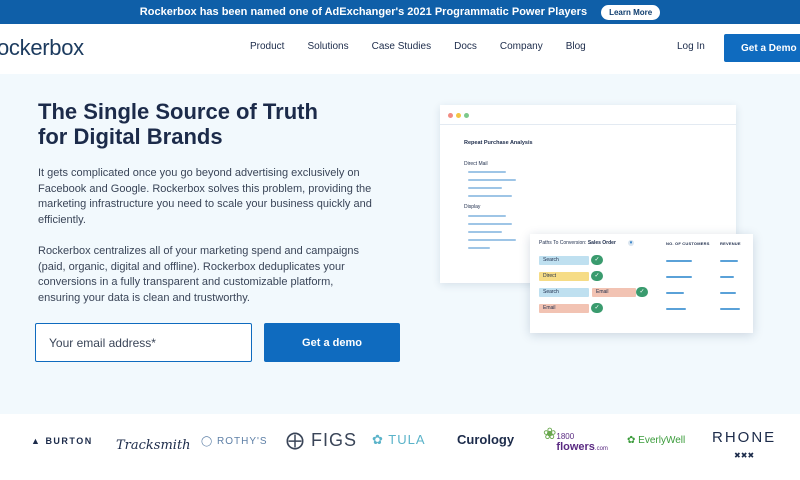  Describe the element at coordinates (576, 46) in the screenshot. I see `nav-link-blog: Blog` at that location.